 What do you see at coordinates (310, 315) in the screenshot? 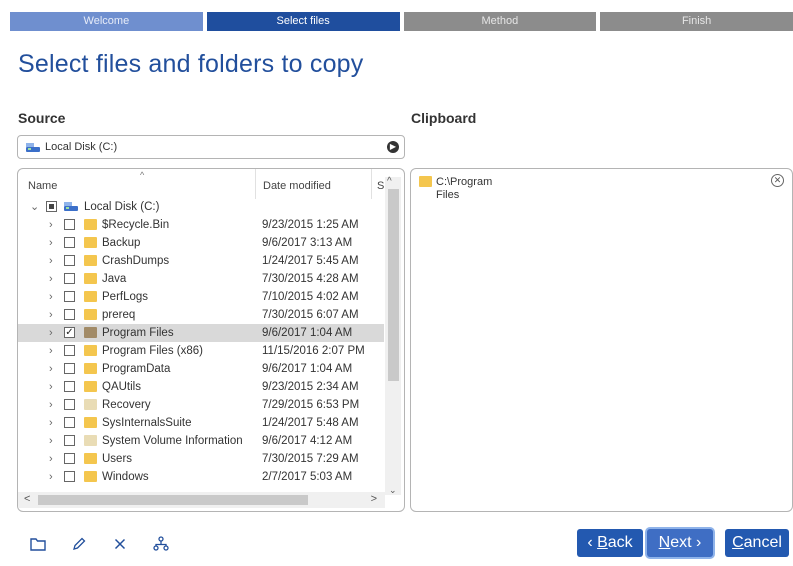
I see `tree-row-date: 7/30/2015 6:07 AM` at bounding box center [310, 315].